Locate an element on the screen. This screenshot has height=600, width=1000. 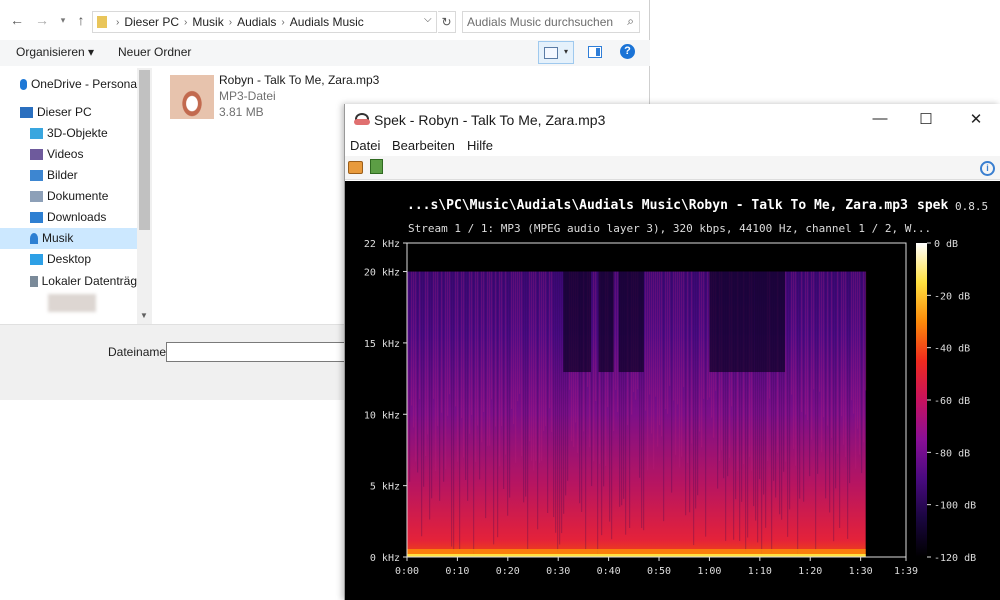
search-input: Audials Music durchsuchen ⌕ is located at coordinates (551, 22).